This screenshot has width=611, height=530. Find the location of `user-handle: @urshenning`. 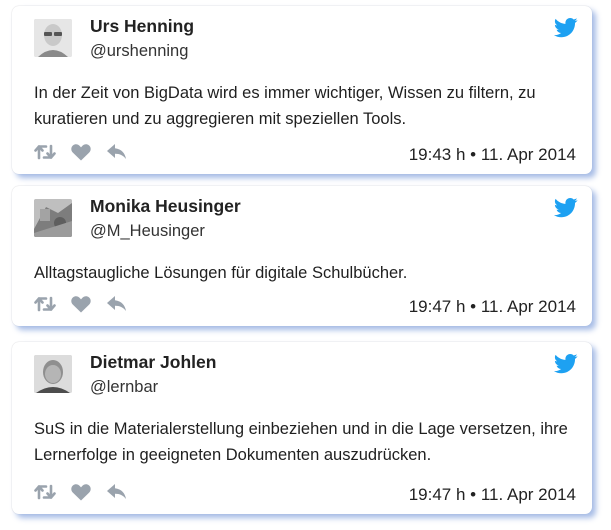

user-handle: @urshenning is located at coordinates (139, 51).